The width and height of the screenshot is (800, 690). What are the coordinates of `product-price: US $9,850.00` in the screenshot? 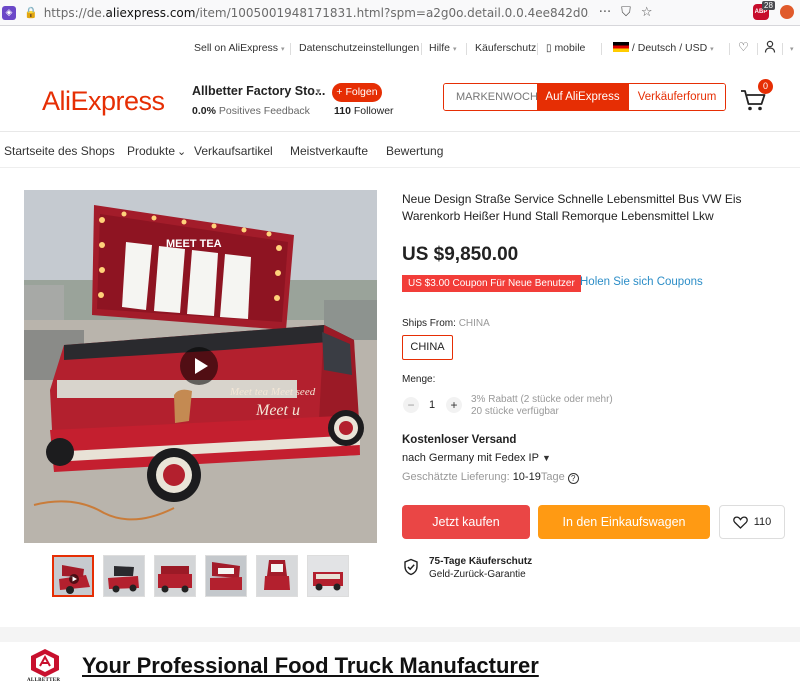 It's located at (460, 254).